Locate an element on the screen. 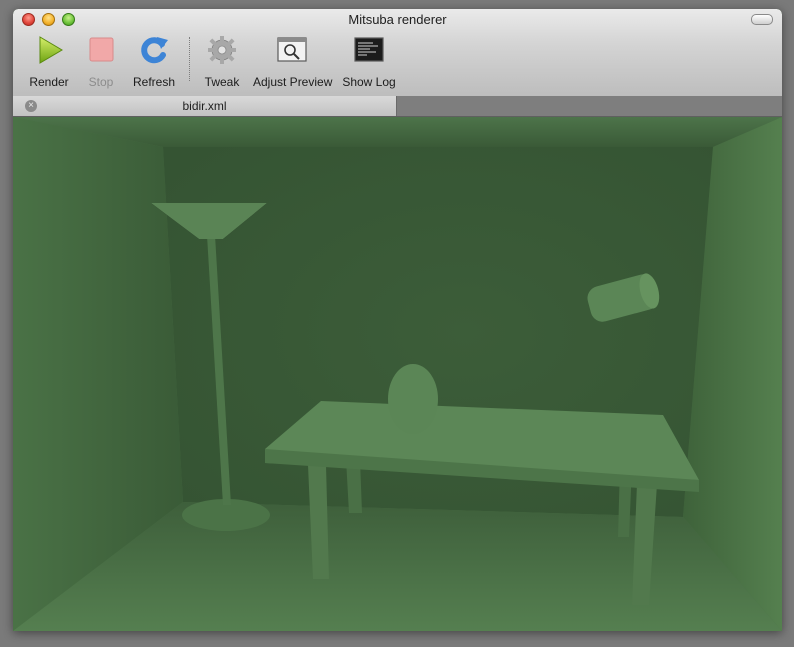  show-log-button: Show Log is located at coordinates (369, 62).